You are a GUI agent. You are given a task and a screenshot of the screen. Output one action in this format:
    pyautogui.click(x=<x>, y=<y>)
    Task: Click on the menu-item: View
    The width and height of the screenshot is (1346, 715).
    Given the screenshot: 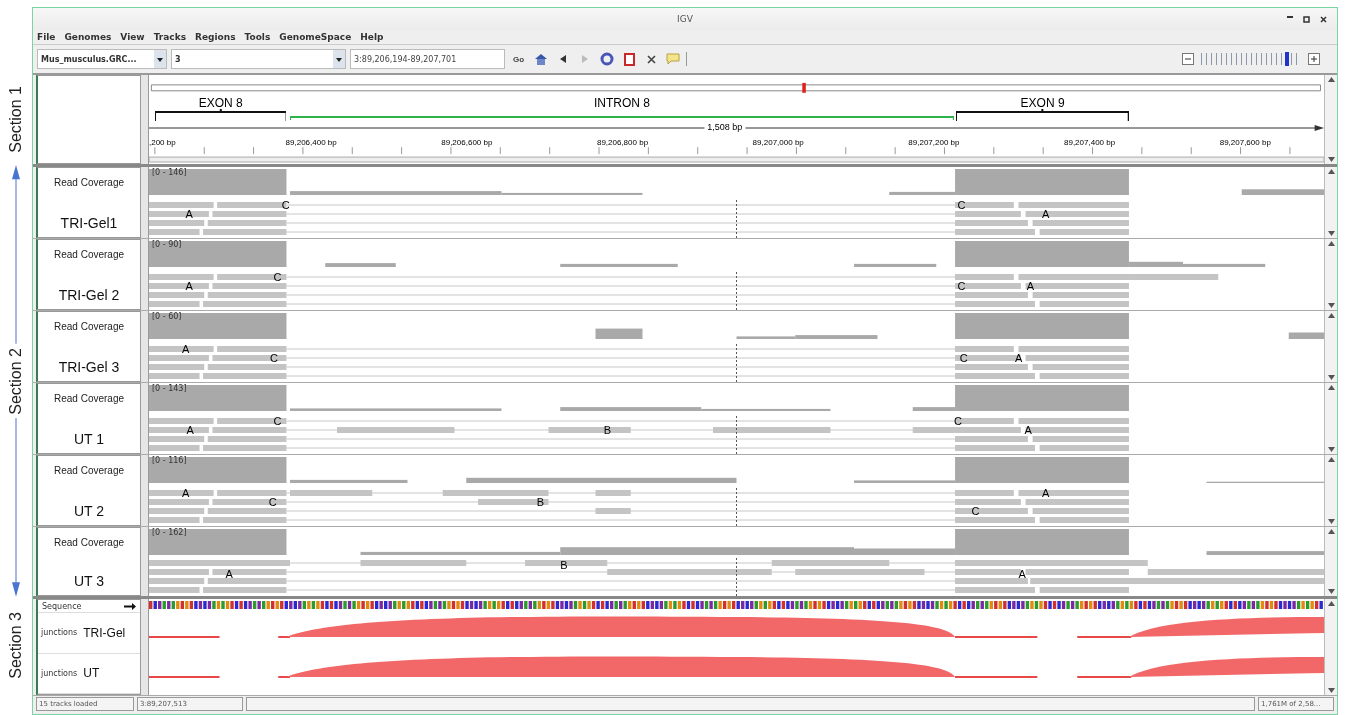 What is the action you would take?
    pyautogui.click(x=132, y=37)
    